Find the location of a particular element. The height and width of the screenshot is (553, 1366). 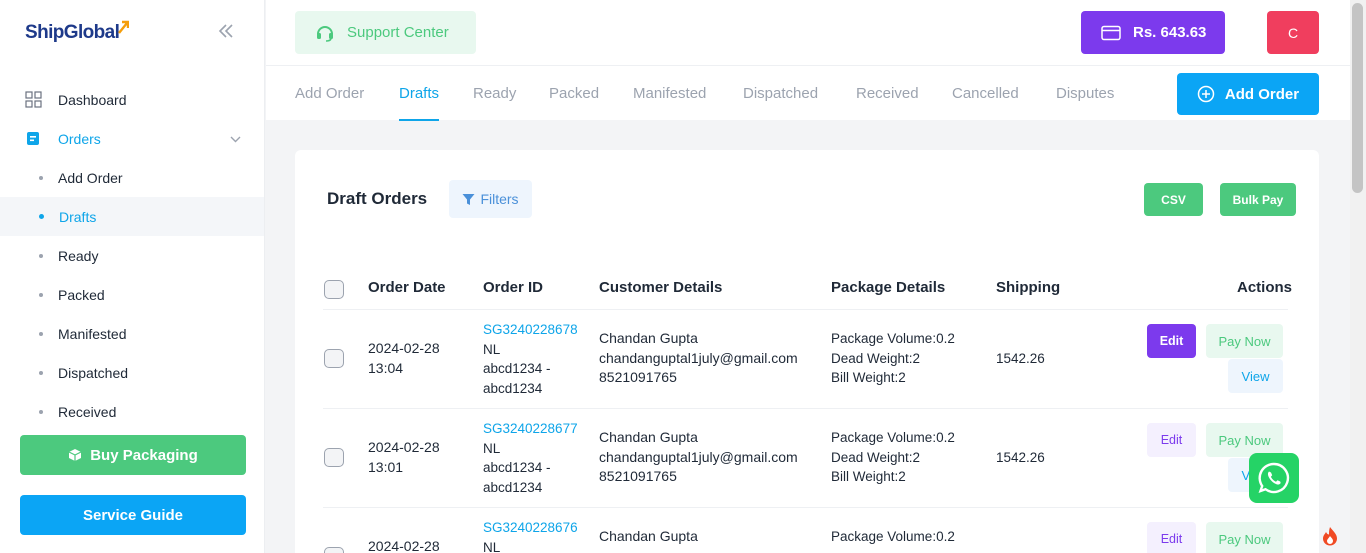

add-order-label: Add Order is located at coordinates (1262, 94).